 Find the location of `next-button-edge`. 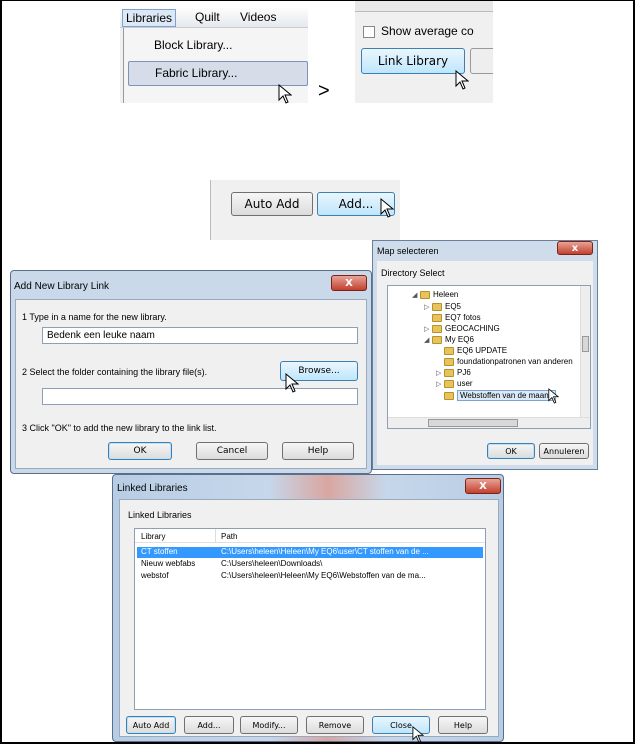

next-button-edge is located at coordinates (481, 61).